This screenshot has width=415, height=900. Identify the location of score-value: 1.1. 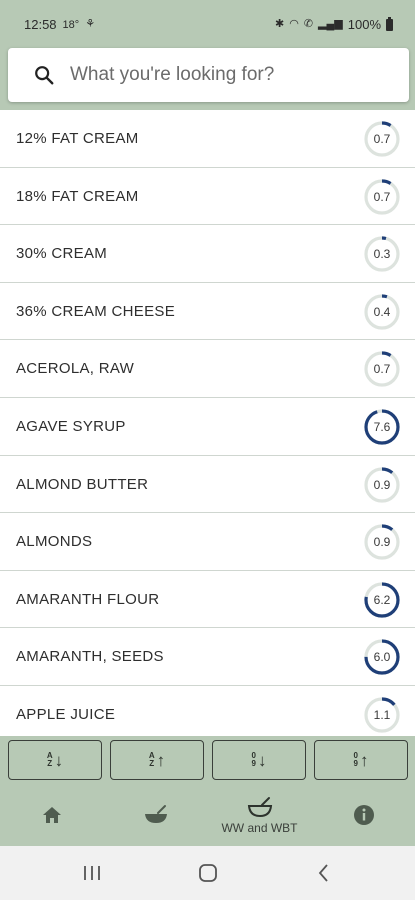
(382, 714).